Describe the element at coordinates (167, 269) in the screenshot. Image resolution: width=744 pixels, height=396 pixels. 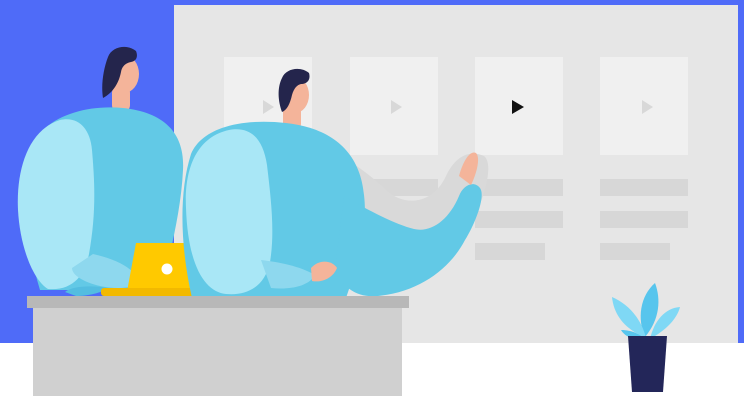
I see `laptop-logo-icon` at that location.